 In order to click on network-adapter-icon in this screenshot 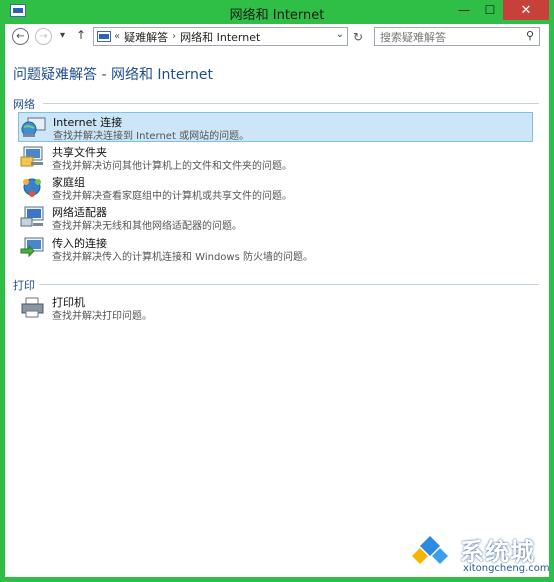, I will do `click(32, 216)`.